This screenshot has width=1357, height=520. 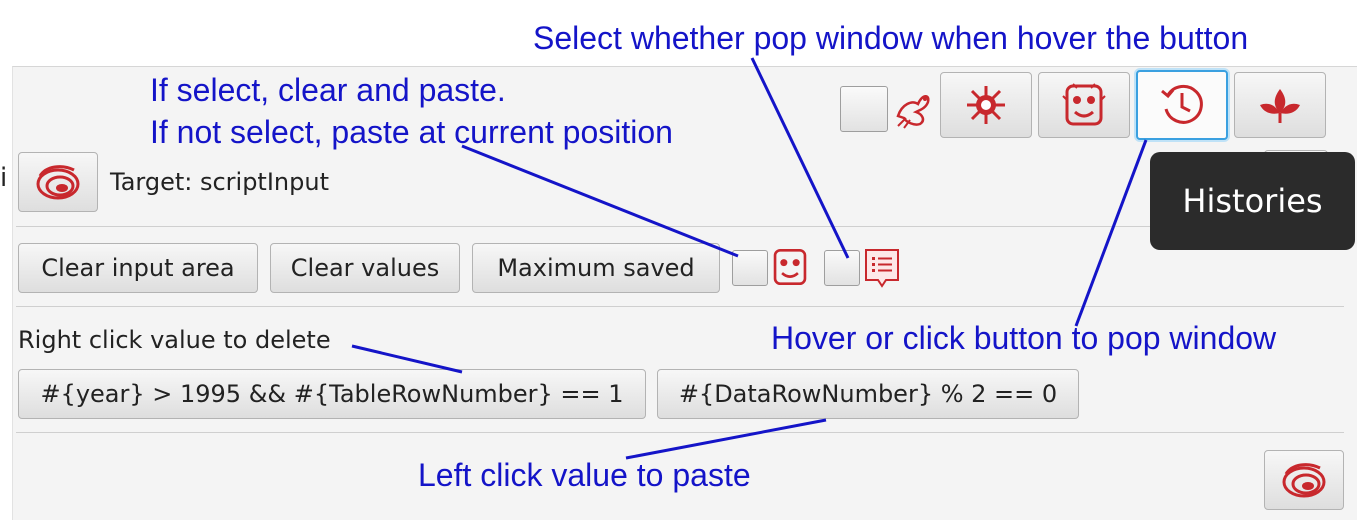 What do you see at coordinates (800, 158) in the screenshot?
I see `annotation-line-popup-hover` at bounding box center [800, 158].